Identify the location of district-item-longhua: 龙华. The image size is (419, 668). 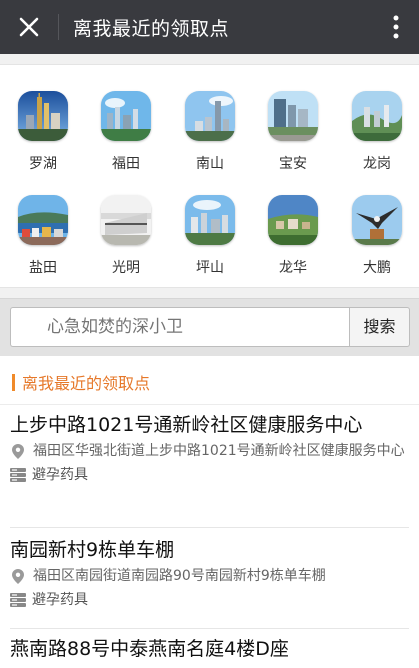
(293, 245).